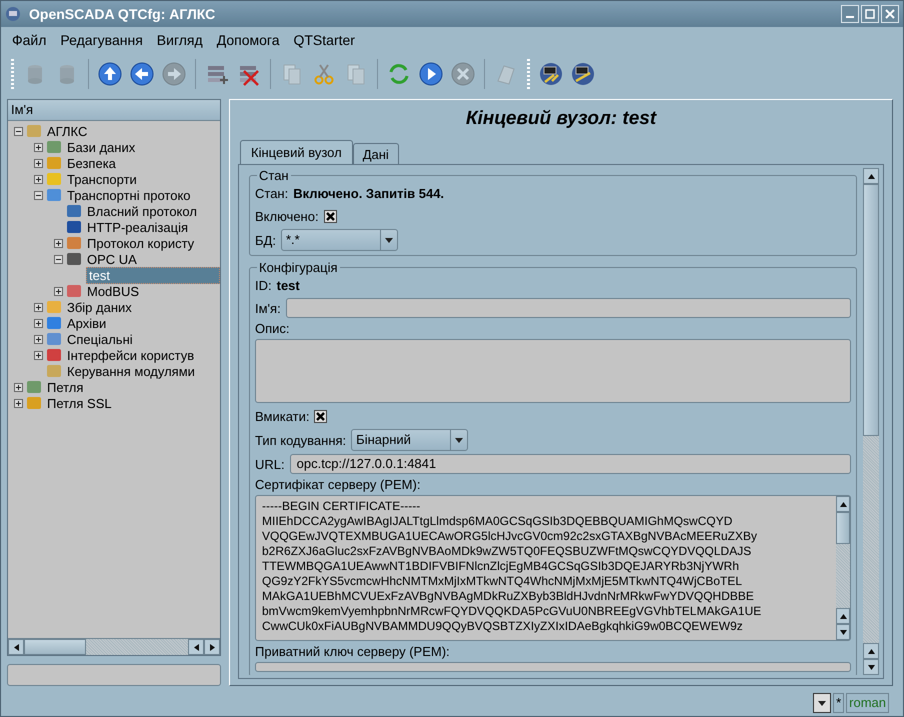  I want to click on tree-item: Безпека, so click(91, 163).